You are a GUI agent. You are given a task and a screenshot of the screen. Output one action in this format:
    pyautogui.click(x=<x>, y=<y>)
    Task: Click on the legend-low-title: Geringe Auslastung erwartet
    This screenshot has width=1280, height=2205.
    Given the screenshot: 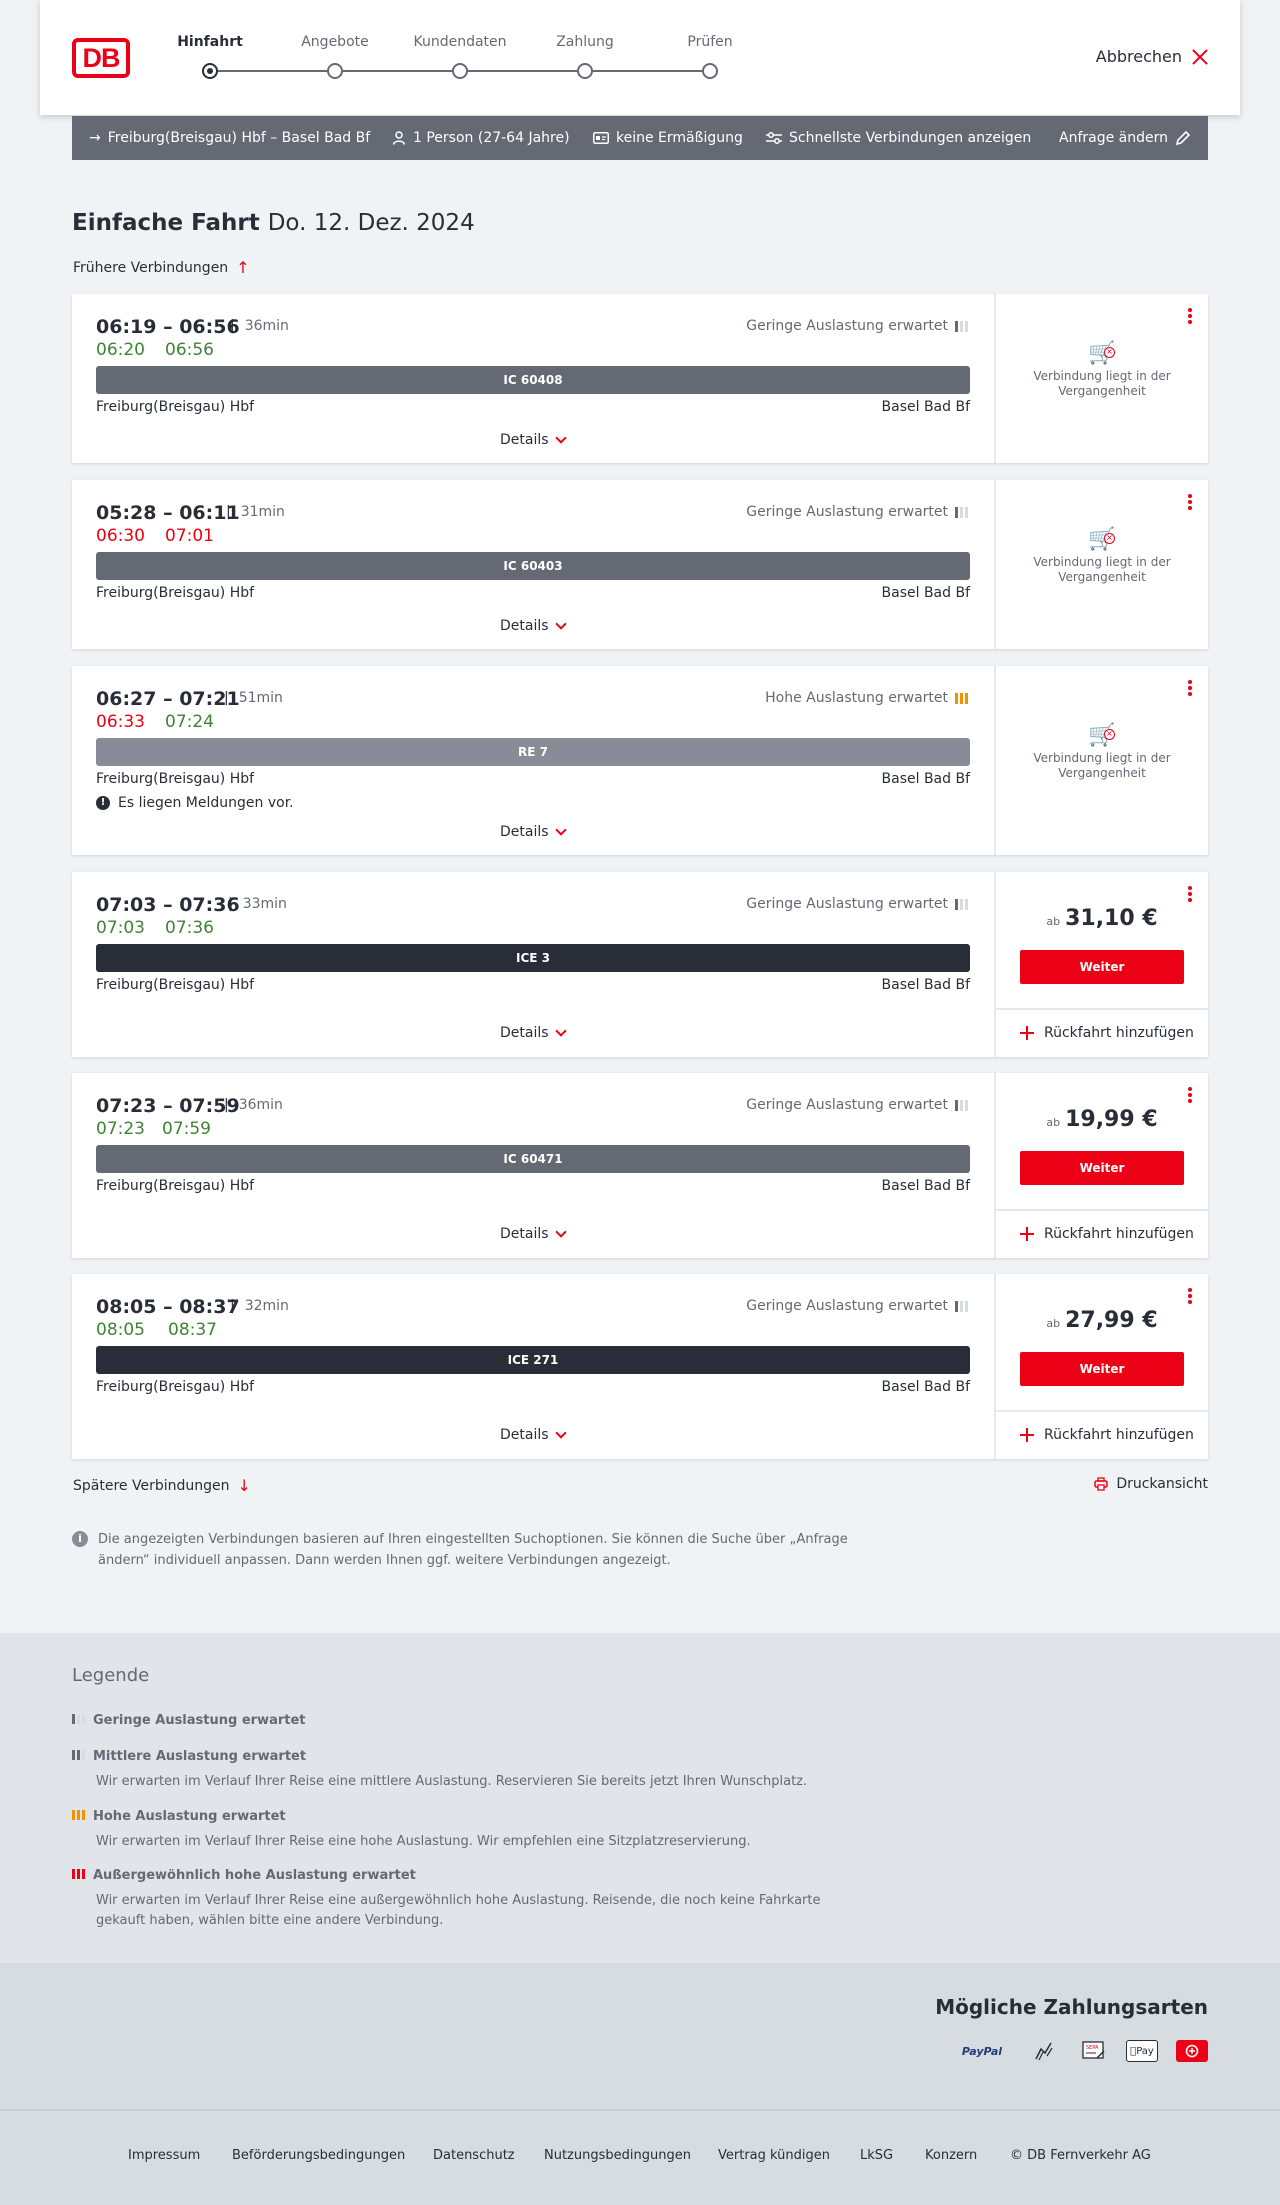 What is the action you would take?
    pyautogui.click(x=199, y=1720)
    